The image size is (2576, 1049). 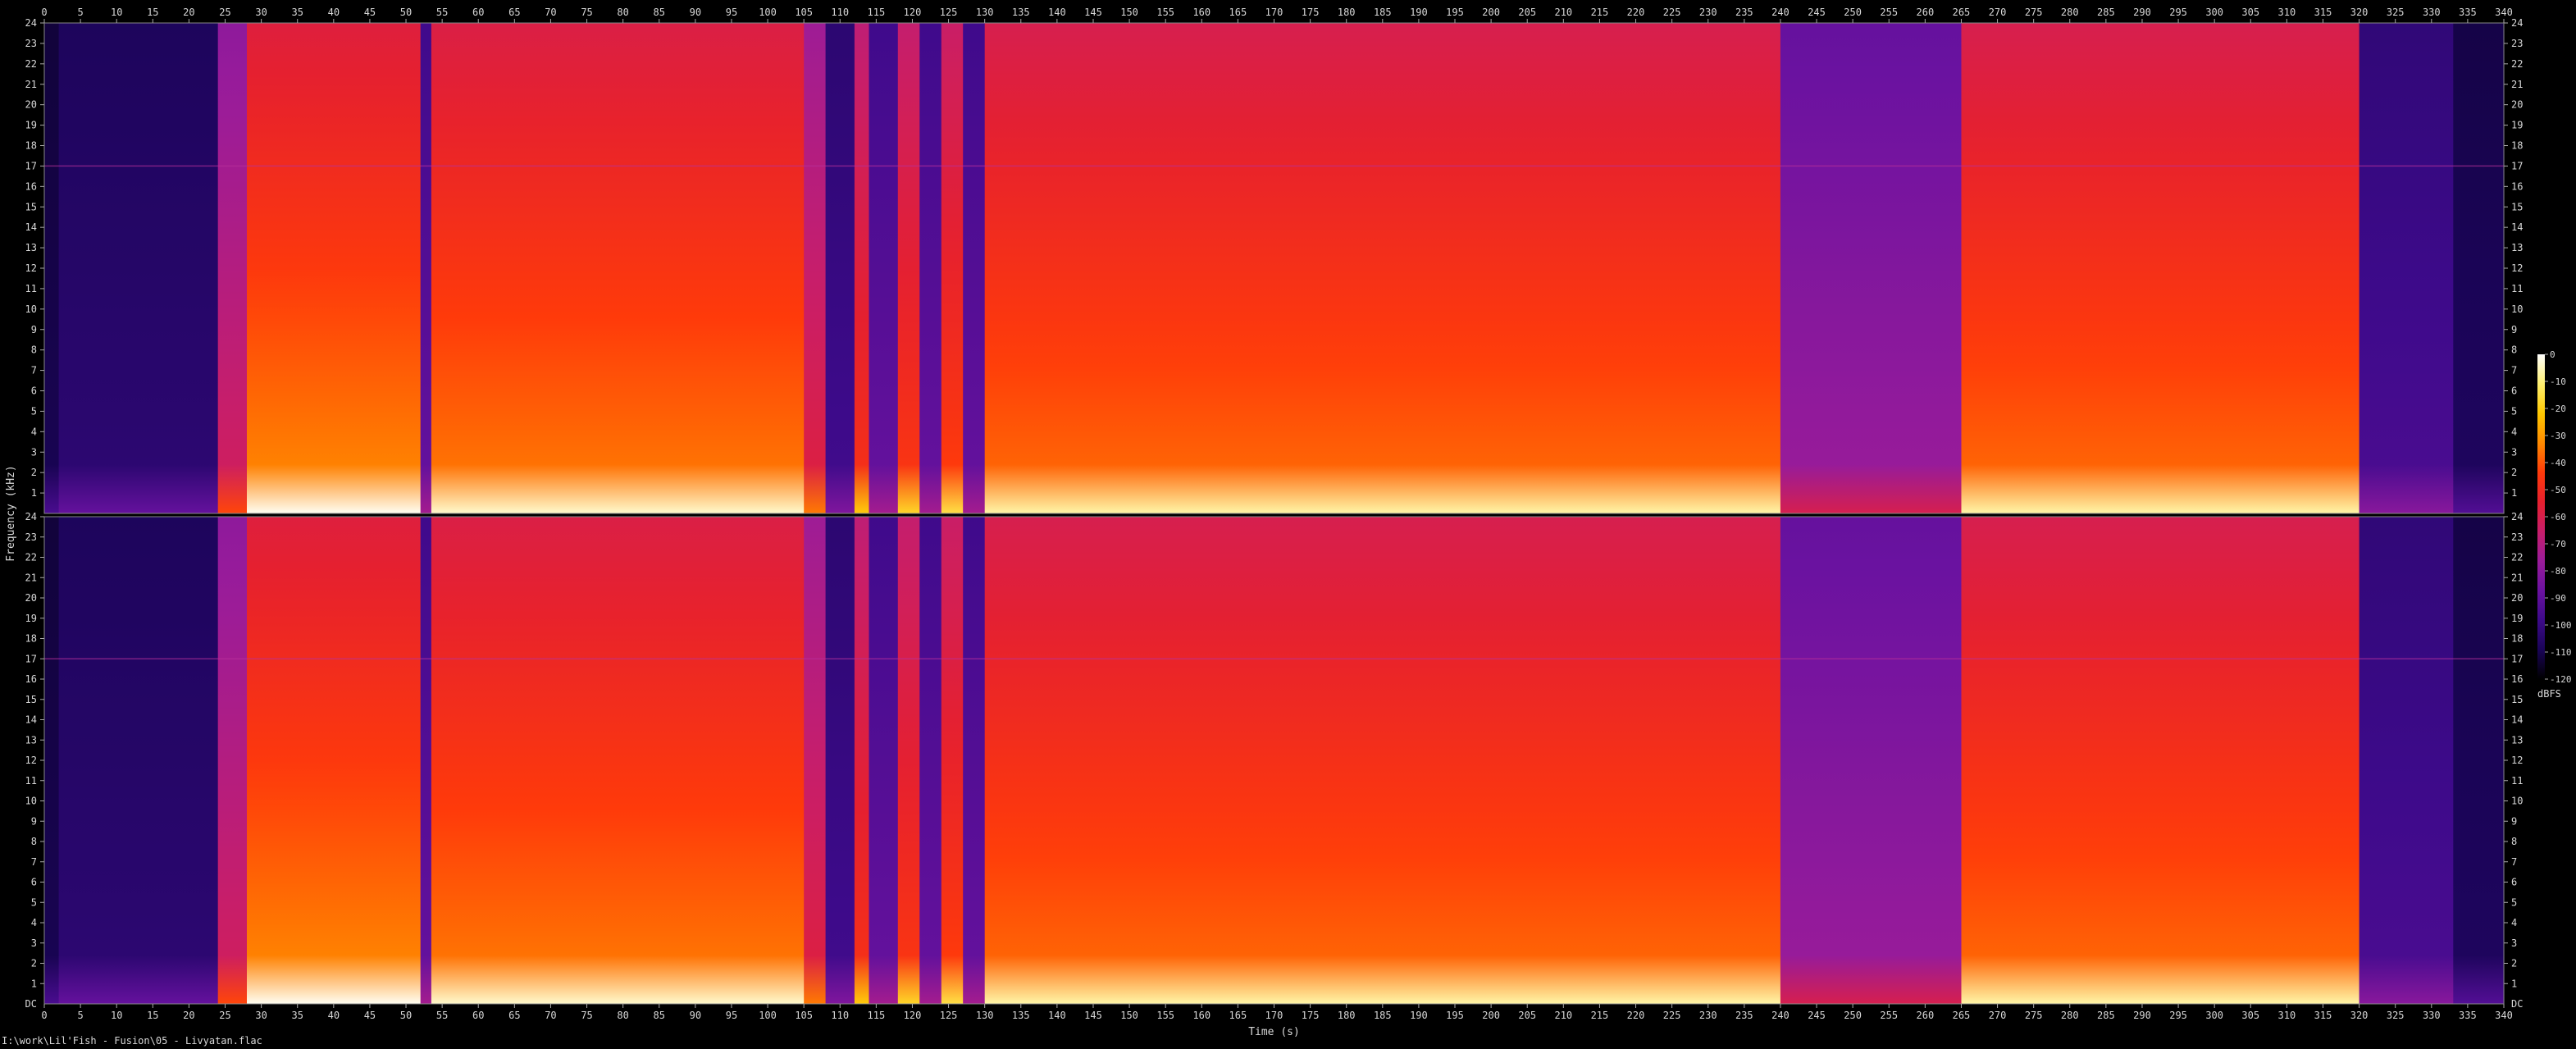 I want to click on x-tick-label: 85, so click(x=659, y=1015).